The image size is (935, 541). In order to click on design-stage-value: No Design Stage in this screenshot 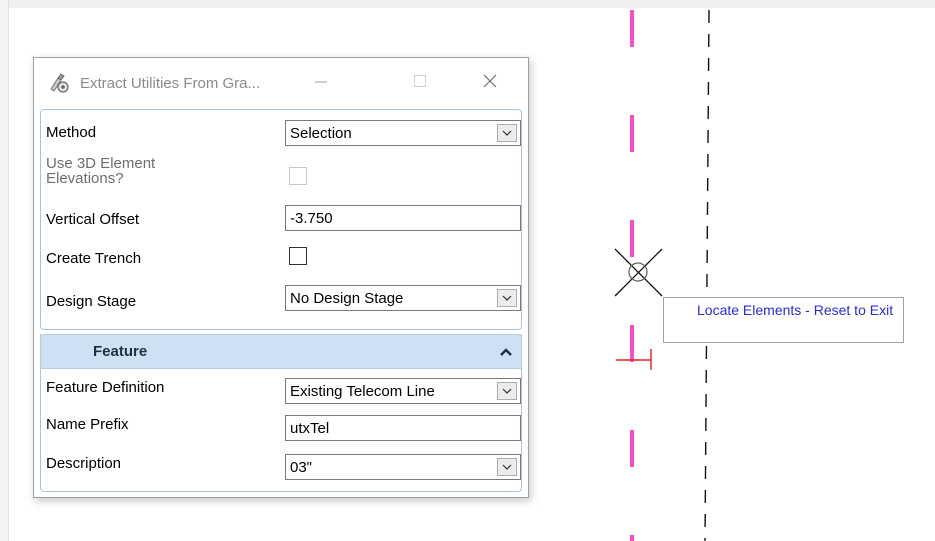, I will do `click(347, 298)`.